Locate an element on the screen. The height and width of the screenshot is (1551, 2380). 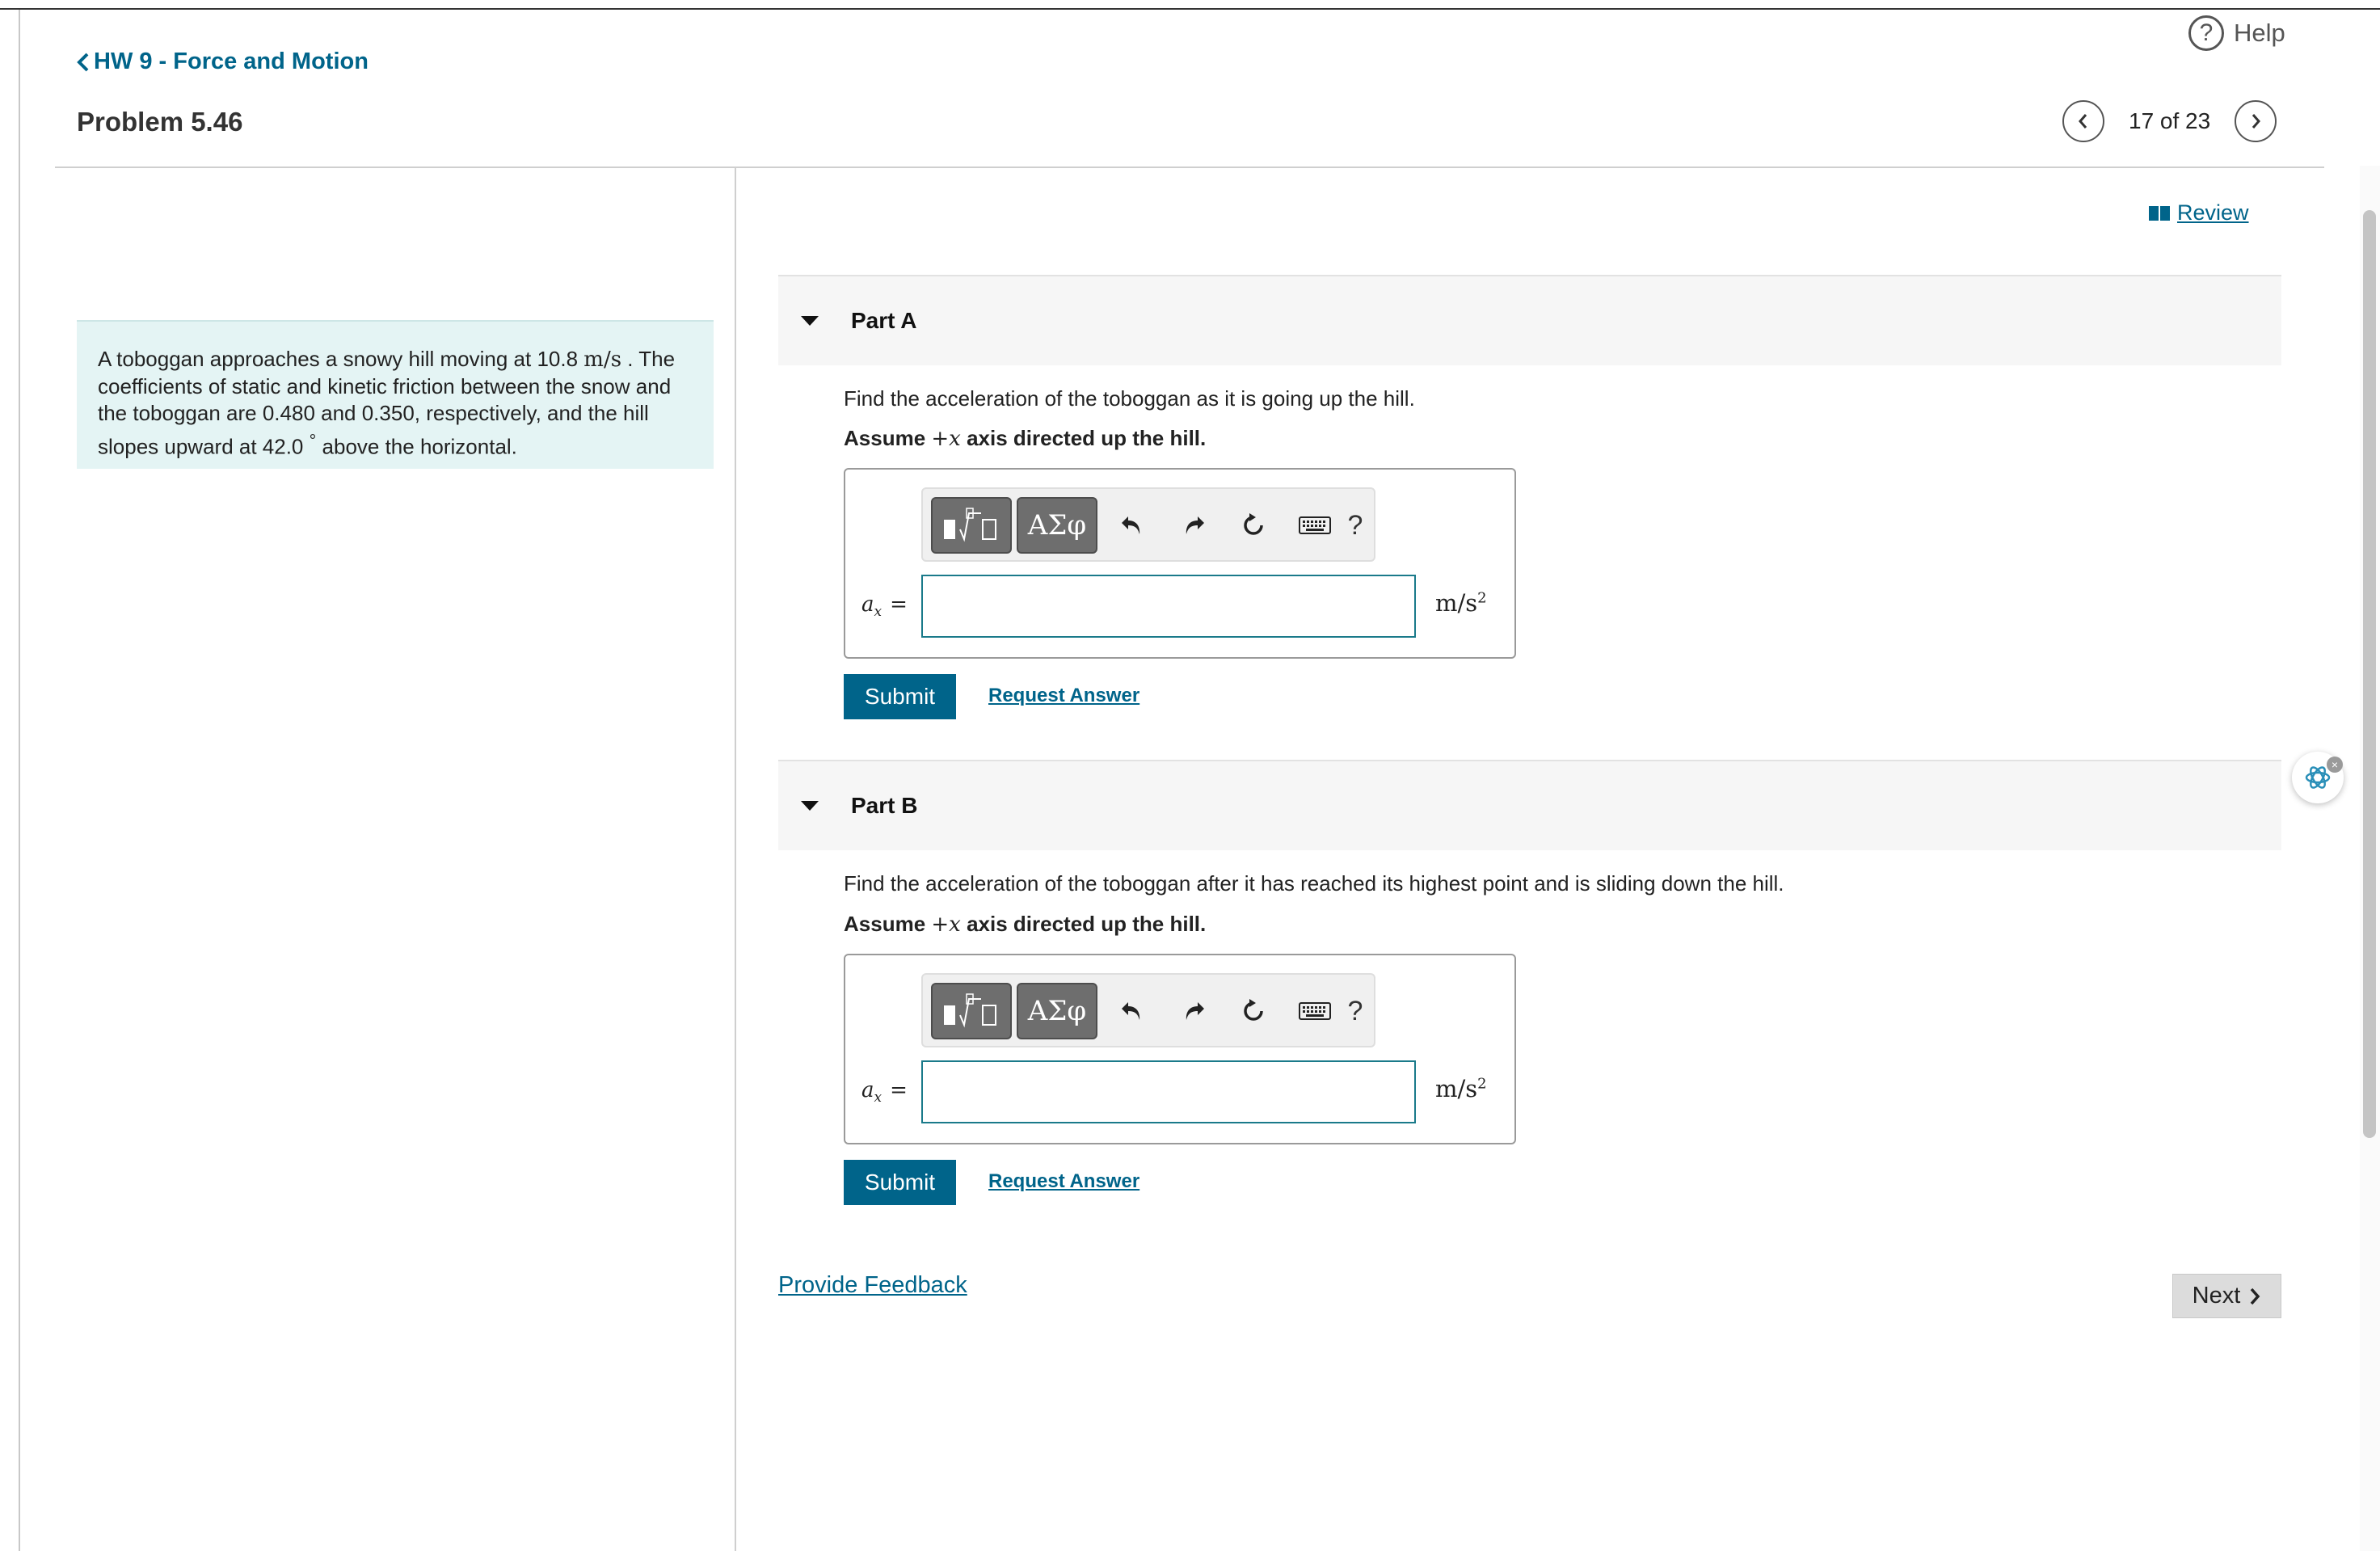
part-b-header: Part B is located at coordinates (1529, 805).